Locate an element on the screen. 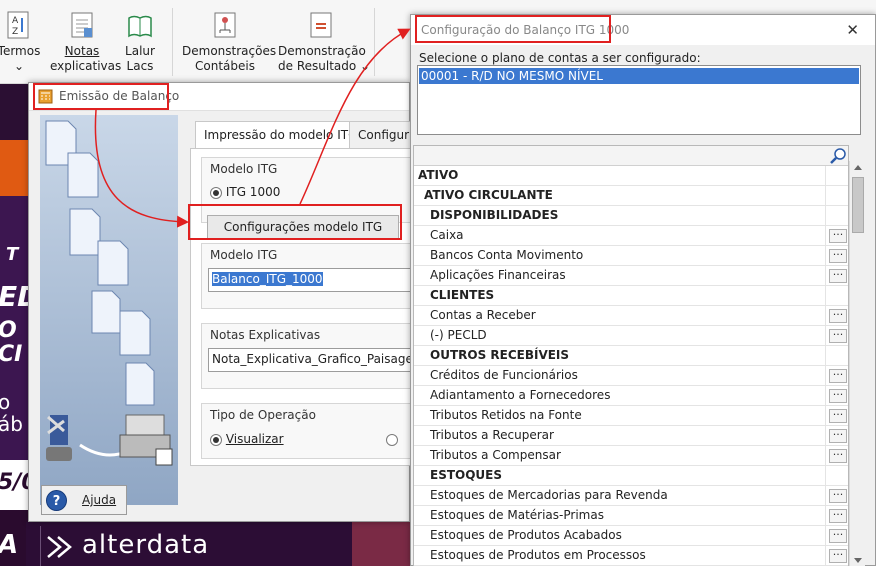 The height and width of the screenshot is (566, 876). grid-row: Estoques de Mercadorias para Revenda ··· is located at coordinates (631, 496).